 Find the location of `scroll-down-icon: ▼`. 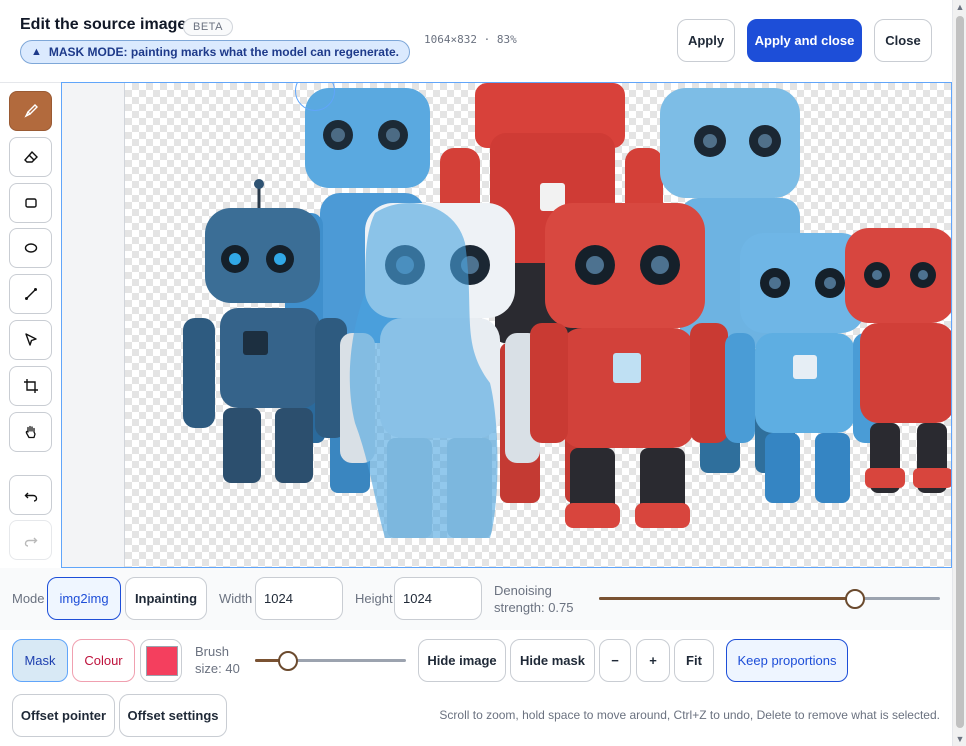

scroll-down-icon: ▼ is located at coordinates (960, 739).